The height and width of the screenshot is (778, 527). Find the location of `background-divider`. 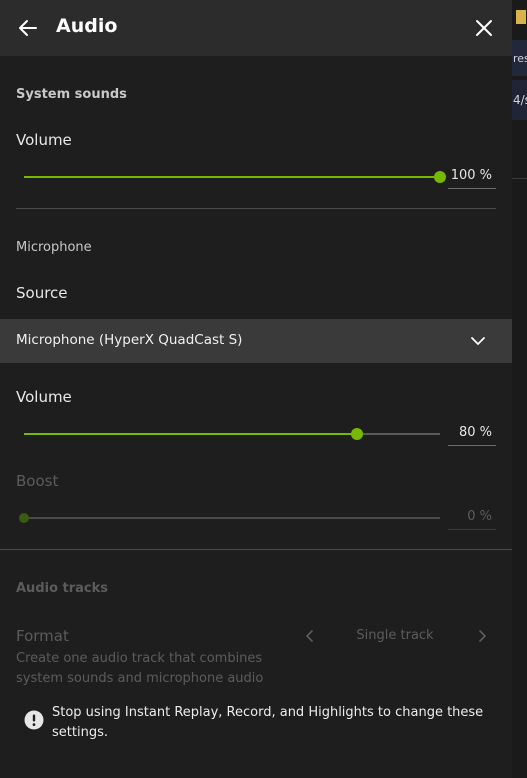

background-divider is located at coordinates (519, 178).